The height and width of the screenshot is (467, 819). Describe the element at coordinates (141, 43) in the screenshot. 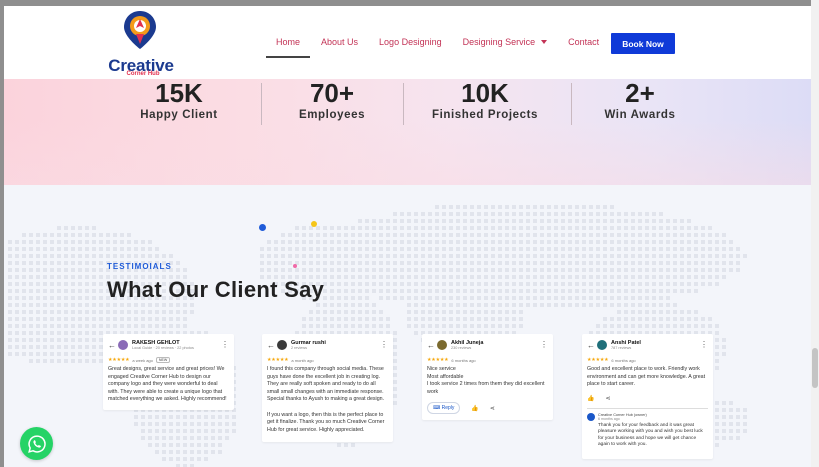

I see `brand-logo: Creative Corner Hub` at that location.